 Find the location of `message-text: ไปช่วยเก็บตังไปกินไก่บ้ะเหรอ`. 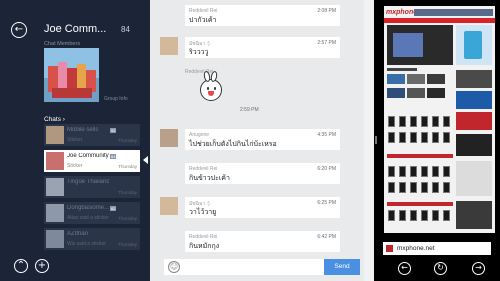

message-text: ไปช่วยเก็บตังไปกินไก่บ้ะเหรอ is located at coordinates (233, 144).